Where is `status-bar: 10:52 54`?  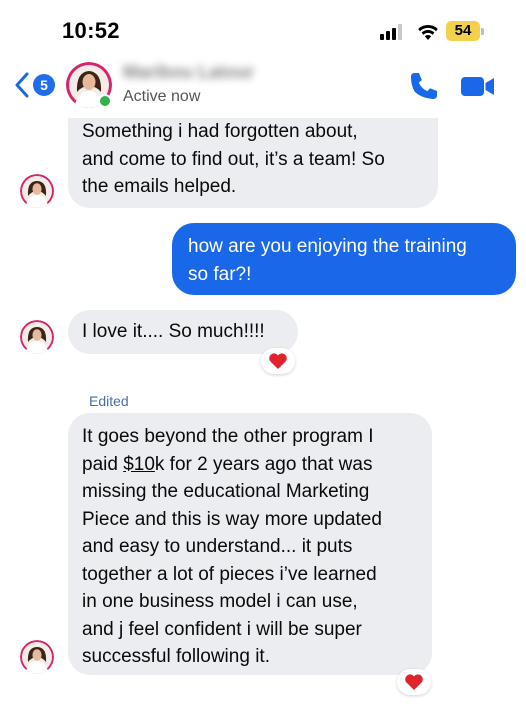 status-bar: 10:52 54 is located at coordinates (263, 28).